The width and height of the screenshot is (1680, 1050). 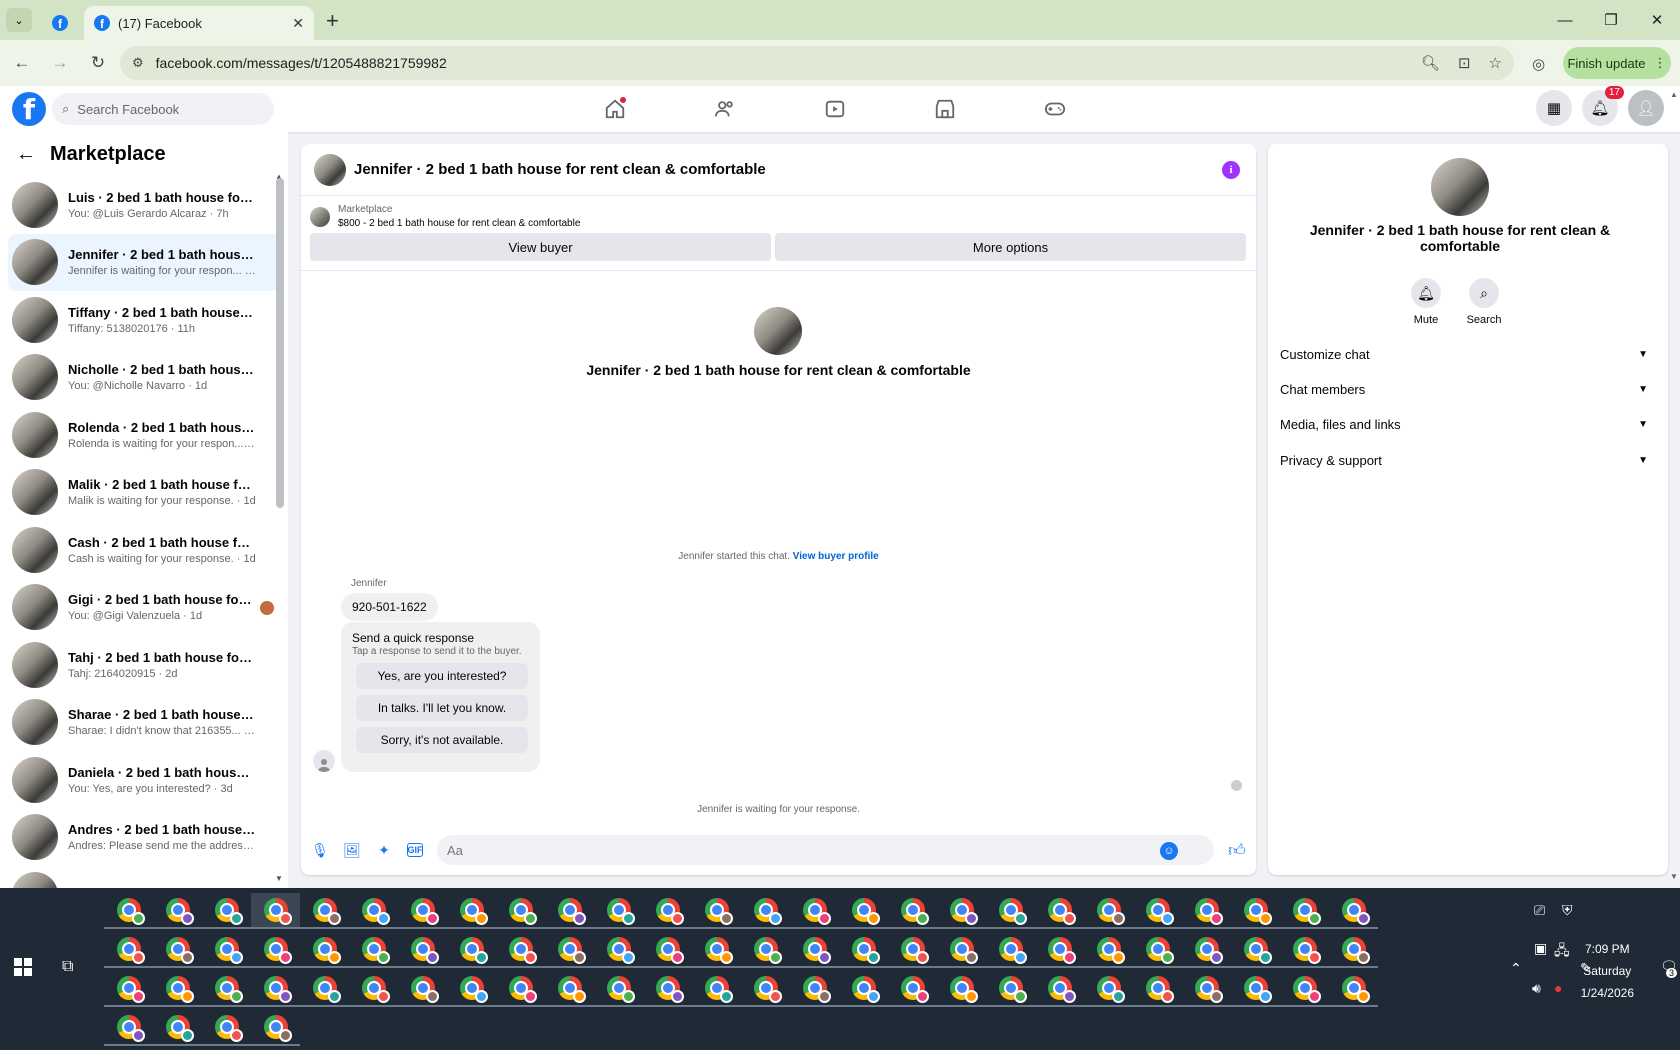 I want to click on section-customize-chat: Customize chat ▼, so click(x=1468, y=354).